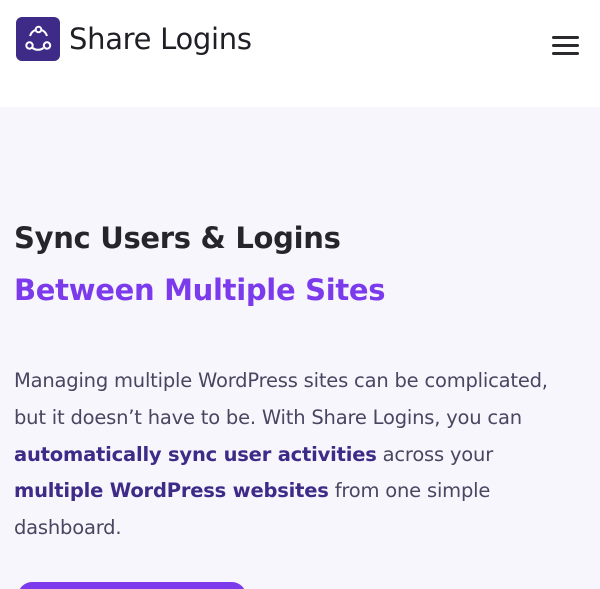 The height and width of the screenshot is (589, 600). I want to click on brand-name: Share Logins, so click(160, 39).